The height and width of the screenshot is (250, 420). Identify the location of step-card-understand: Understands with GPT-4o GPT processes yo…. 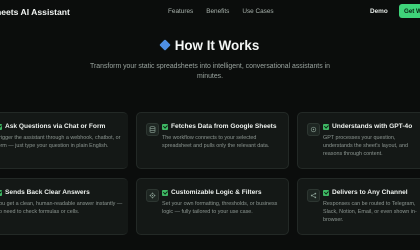
(358, 140).